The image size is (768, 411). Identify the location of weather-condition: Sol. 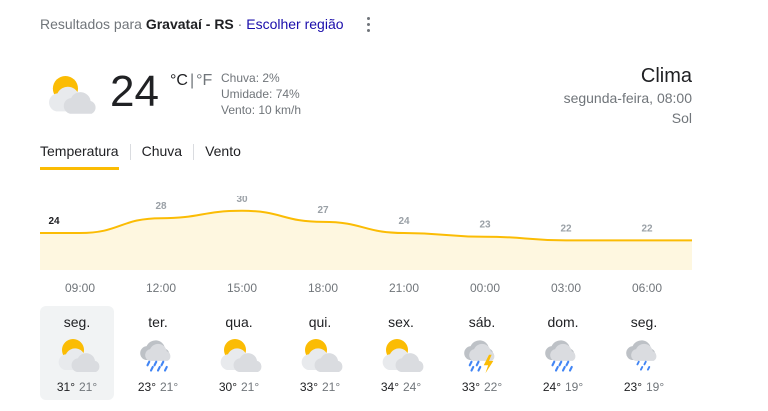
(681, 118).